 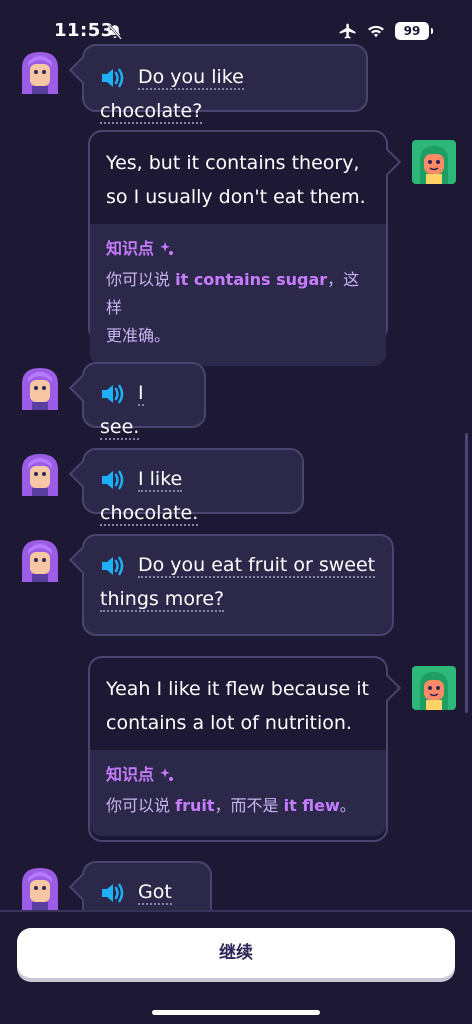 I want to click on tutor-message-bubble: I like chocolate., so click(x=193, y=487).